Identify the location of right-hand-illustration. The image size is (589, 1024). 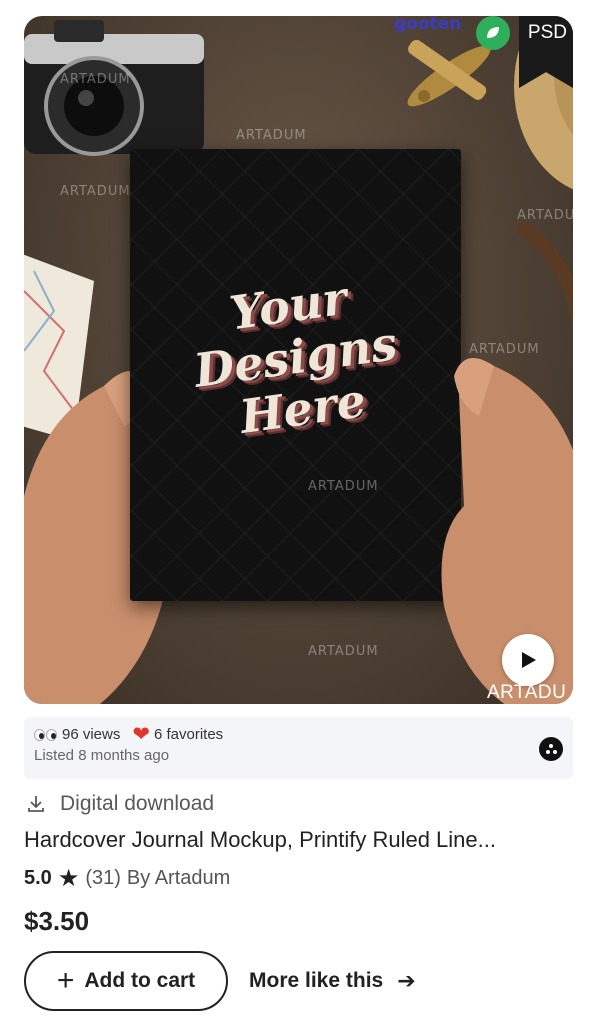
(507, 531).